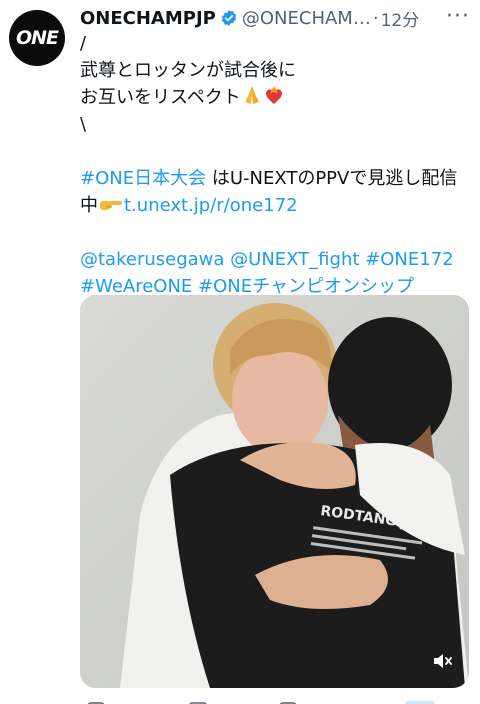  I want to click on tweet-timestamp: 12分, so click(400, 18).